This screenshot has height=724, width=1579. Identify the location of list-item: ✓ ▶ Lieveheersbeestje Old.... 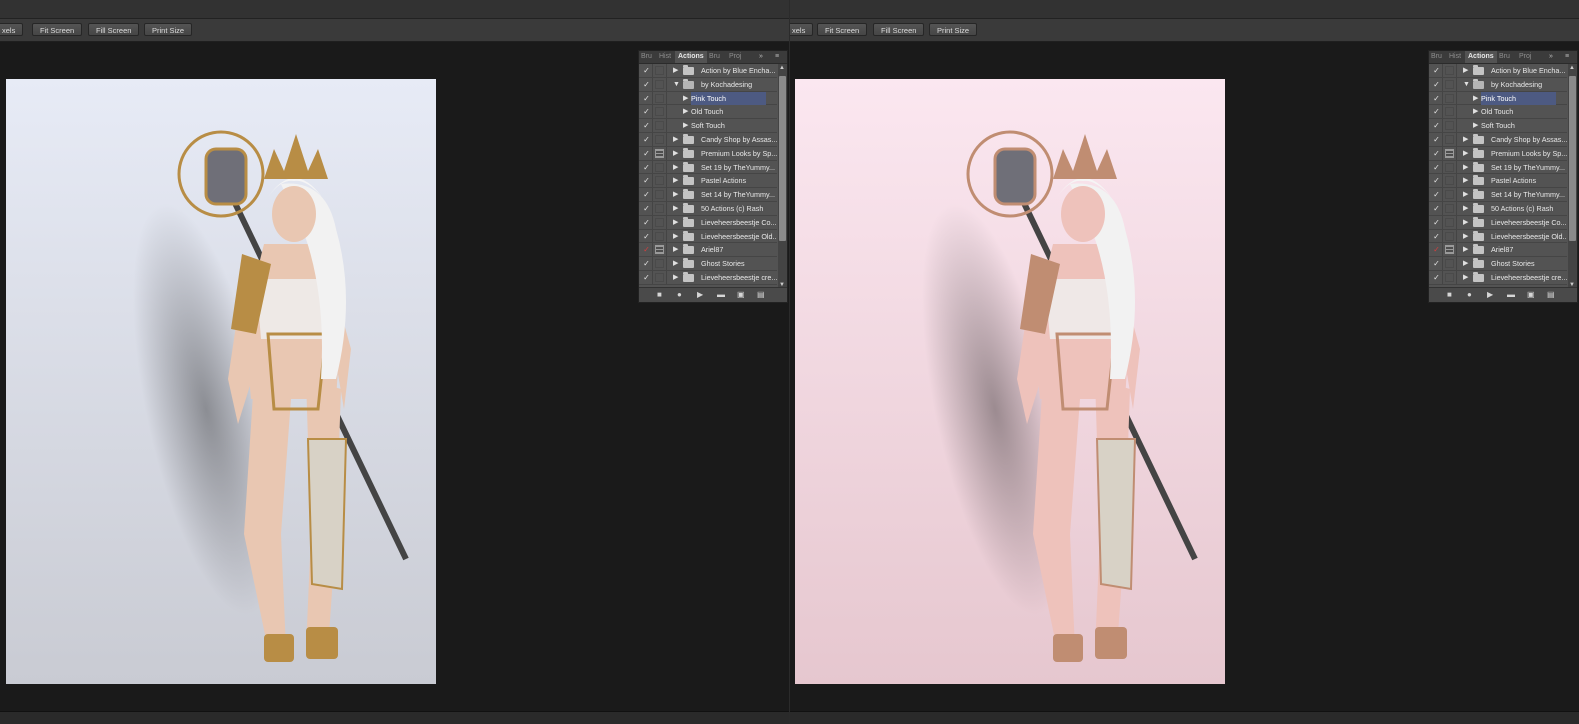
(1498, 236).